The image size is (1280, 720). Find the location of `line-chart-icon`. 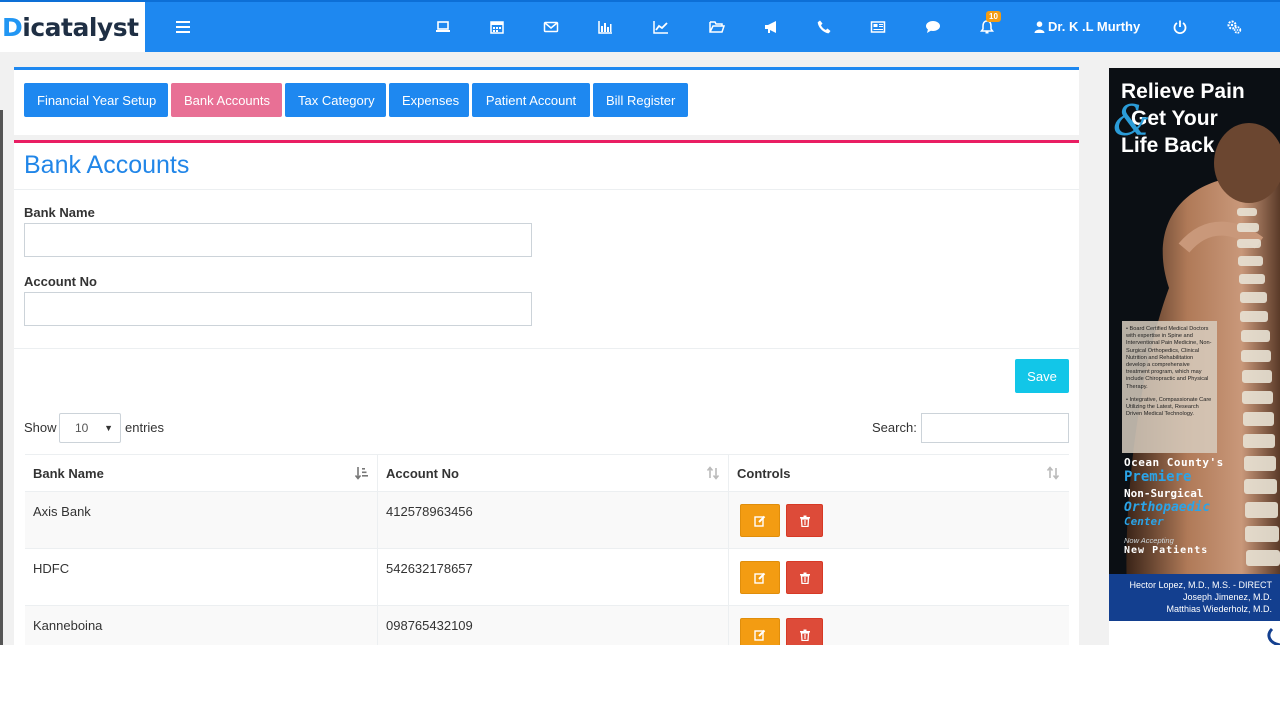

line-chart-icon is located at coordinates (661, 27).